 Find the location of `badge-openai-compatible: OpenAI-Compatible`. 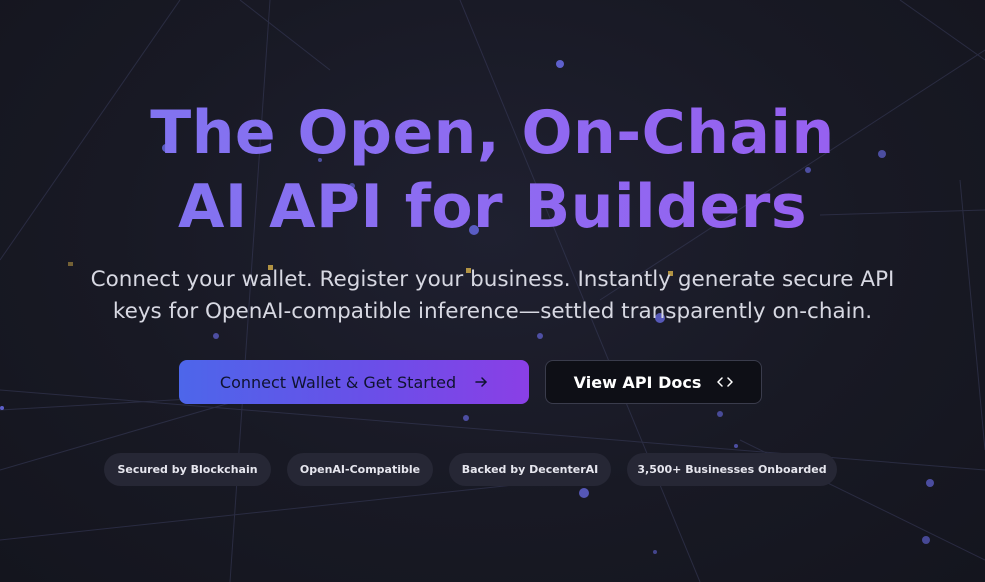

badge-openai-compatible: OpenAI-Compatible is located at coordinates (360, 469).